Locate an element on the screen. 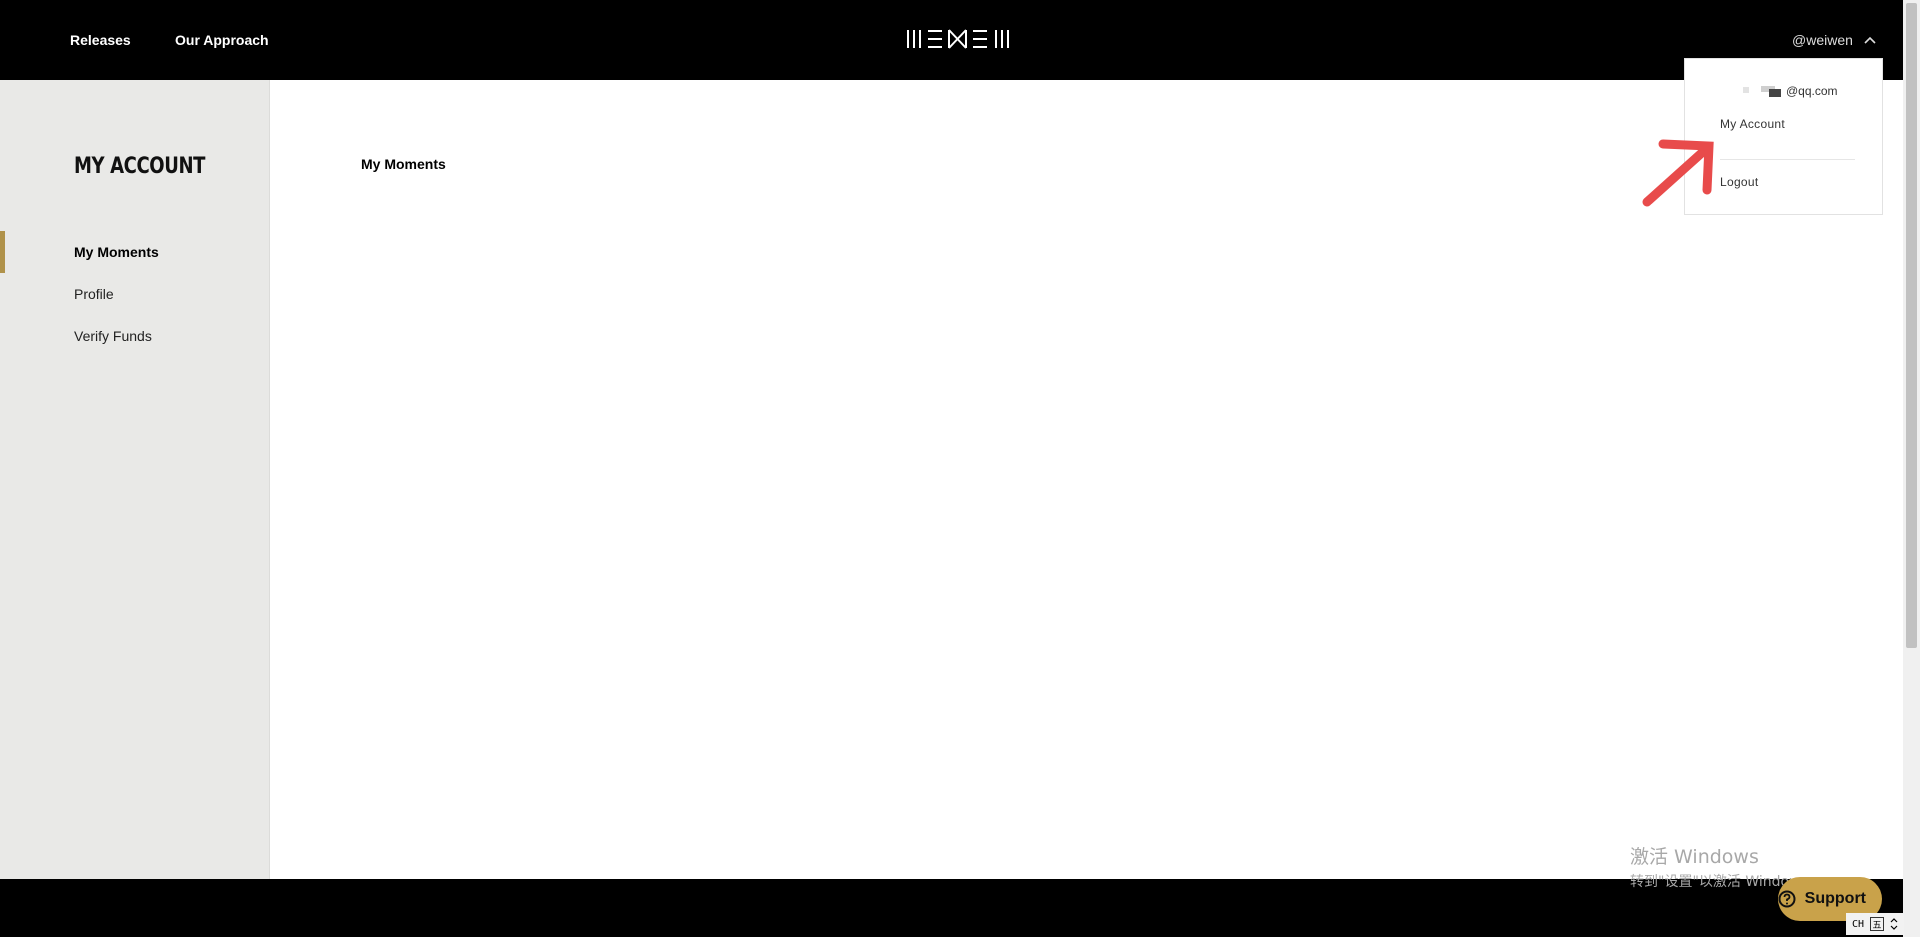  help-icon is located at coordinates (1787, 899).